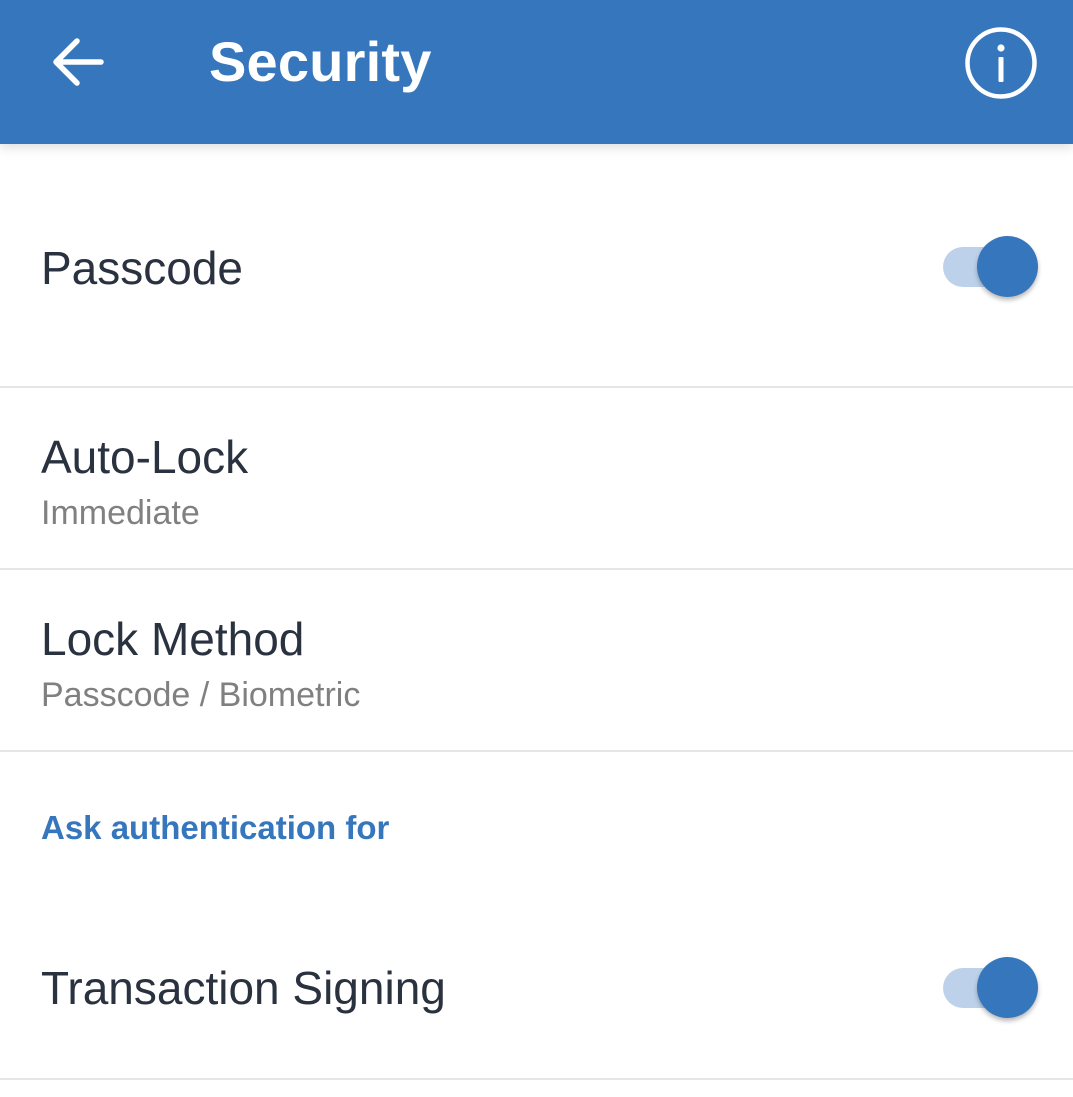  What do you see at coordinates (1007, 987) in the screenshot?
I see `transaction-signing-toggle-thumb` at bounding box center [1007, 987].